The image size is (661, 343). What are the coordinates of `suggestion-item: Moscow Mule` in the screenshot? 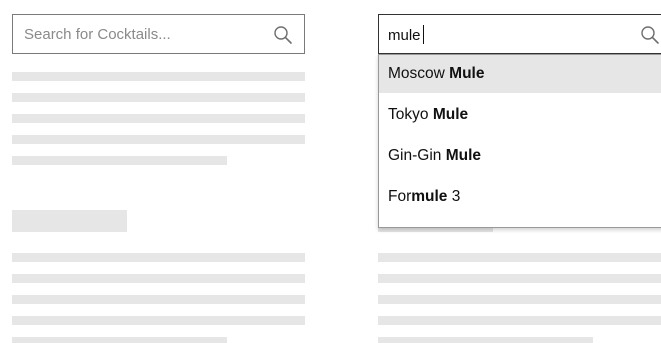 It's located at (520, 74).